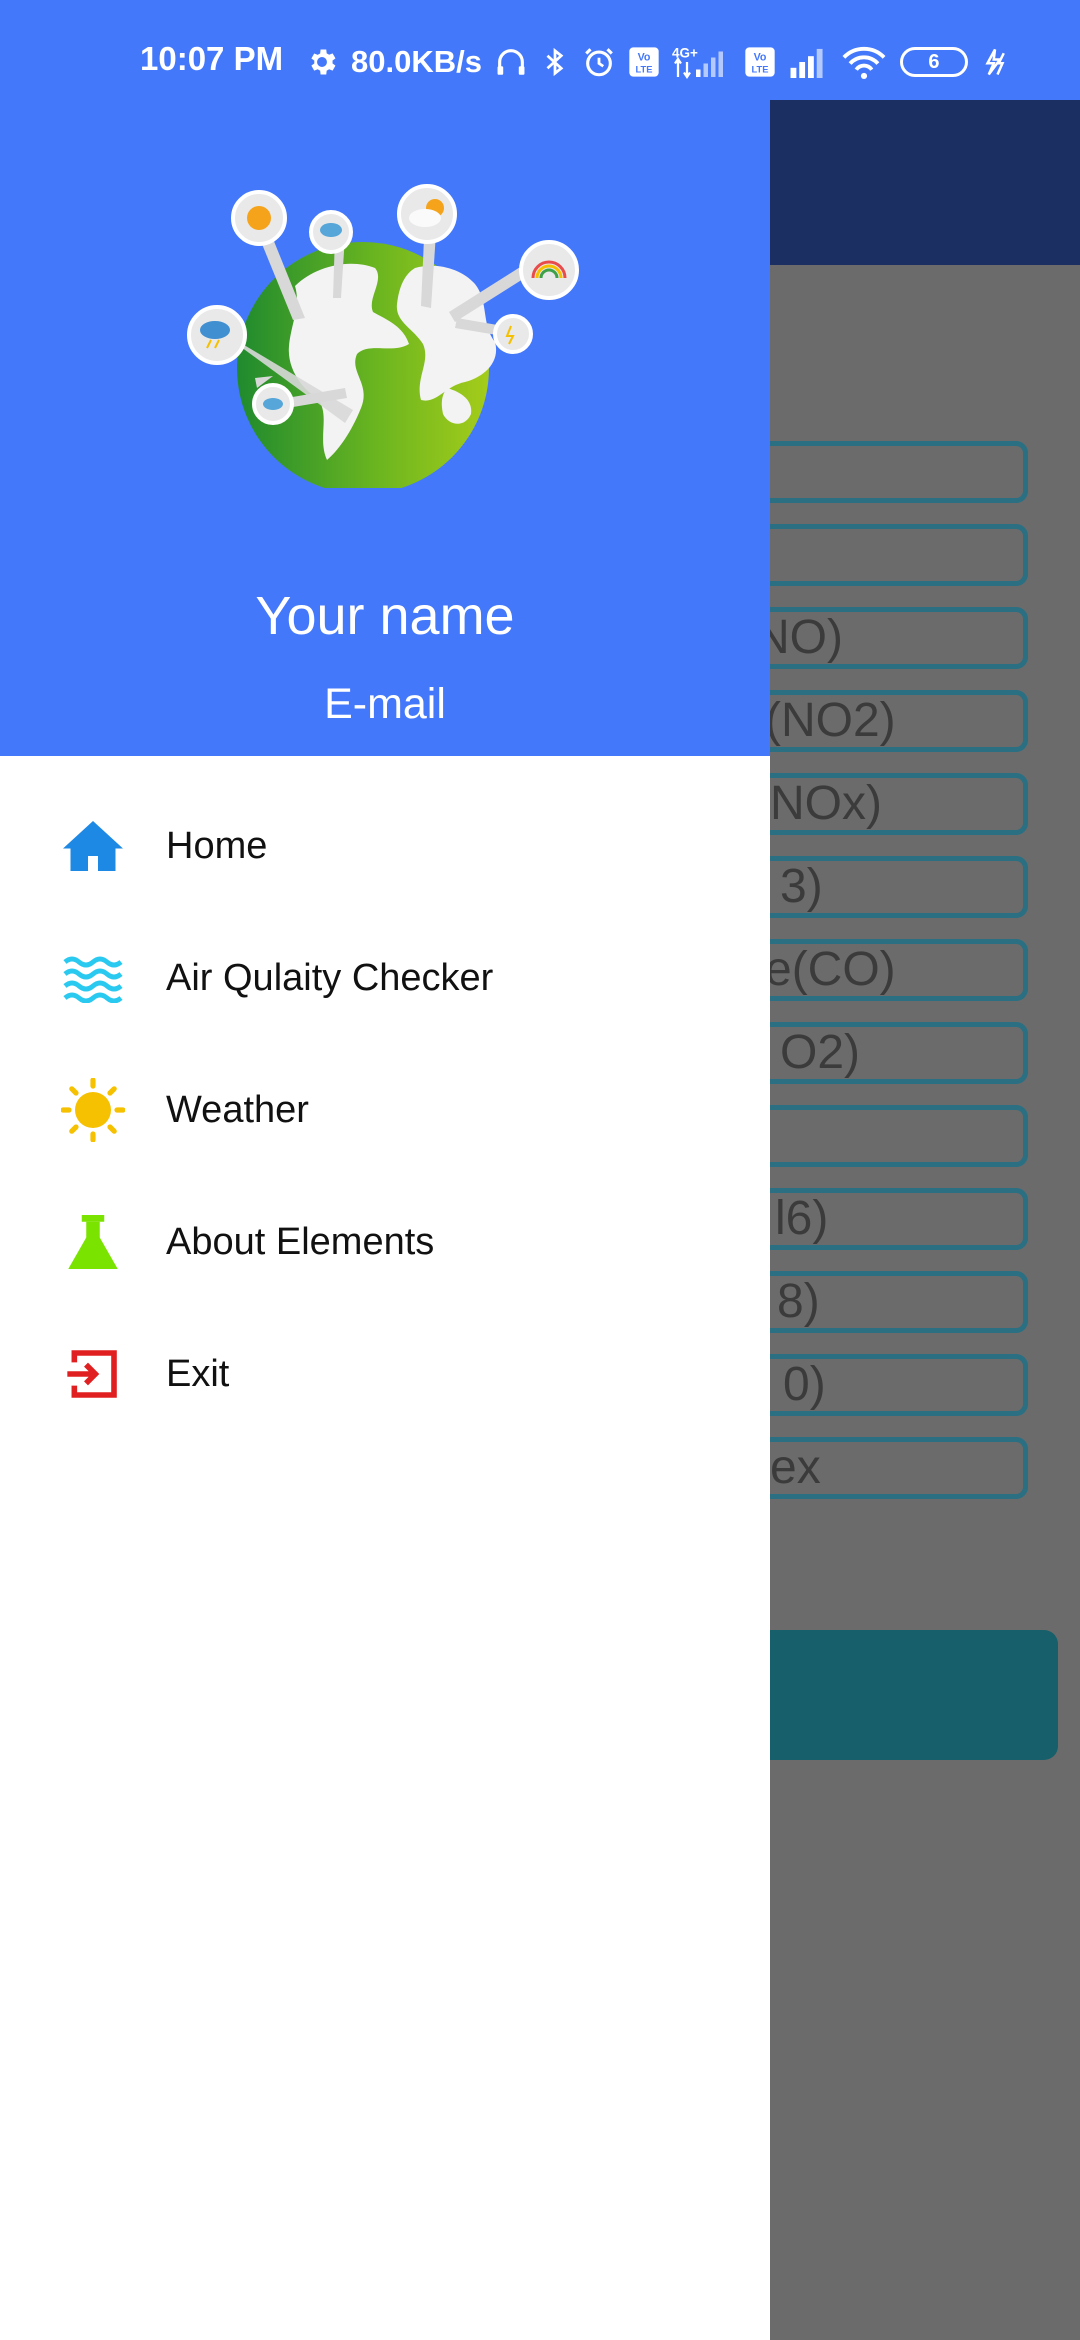 The height and width of the screenshot is (2340, 1080). I want to click on user-name: Your name, so click(385, 616).